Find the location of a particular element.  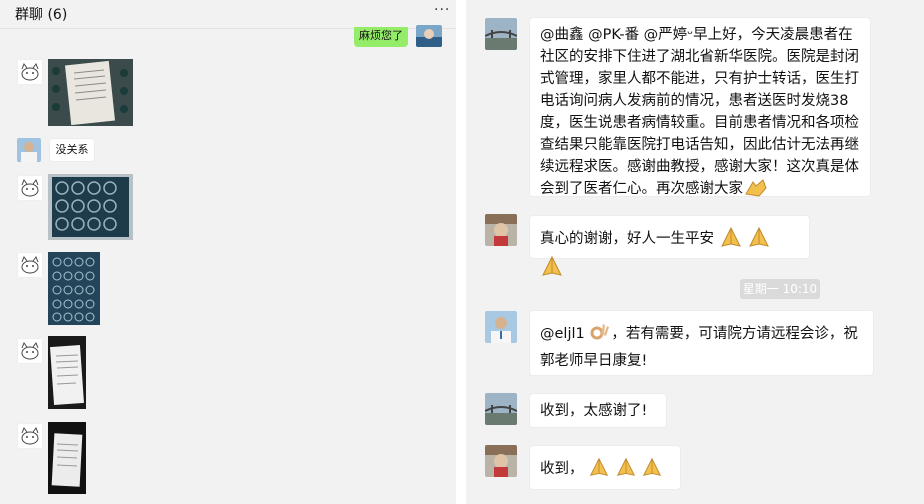

message-text: 收到， is located at coordinates (562, 469).